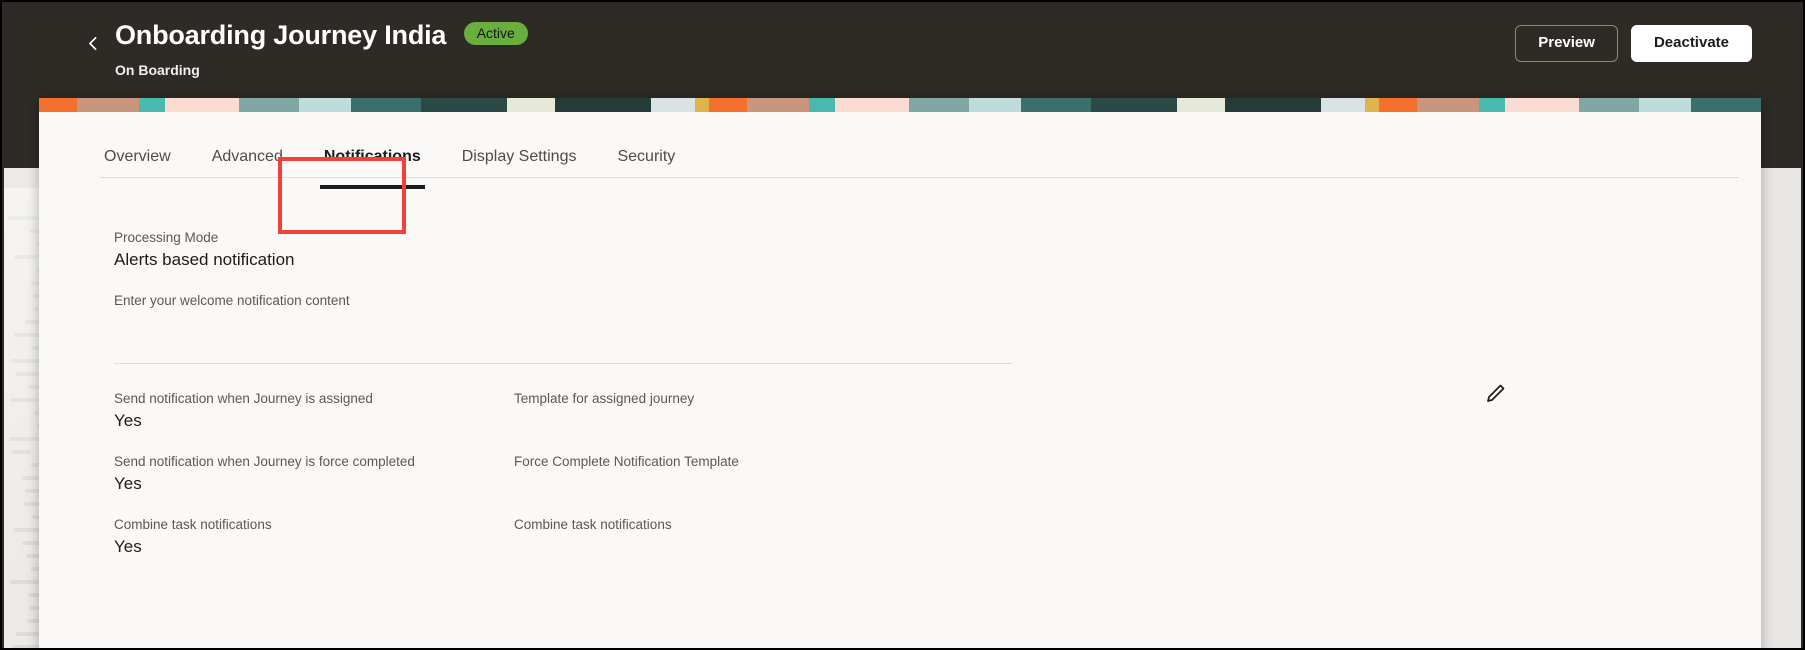 The width and height of the screenshot is (1805, 650). Describe the element at coordinates (1566, 43) in the screenshot. I see `preview-button: Preview` at that location.